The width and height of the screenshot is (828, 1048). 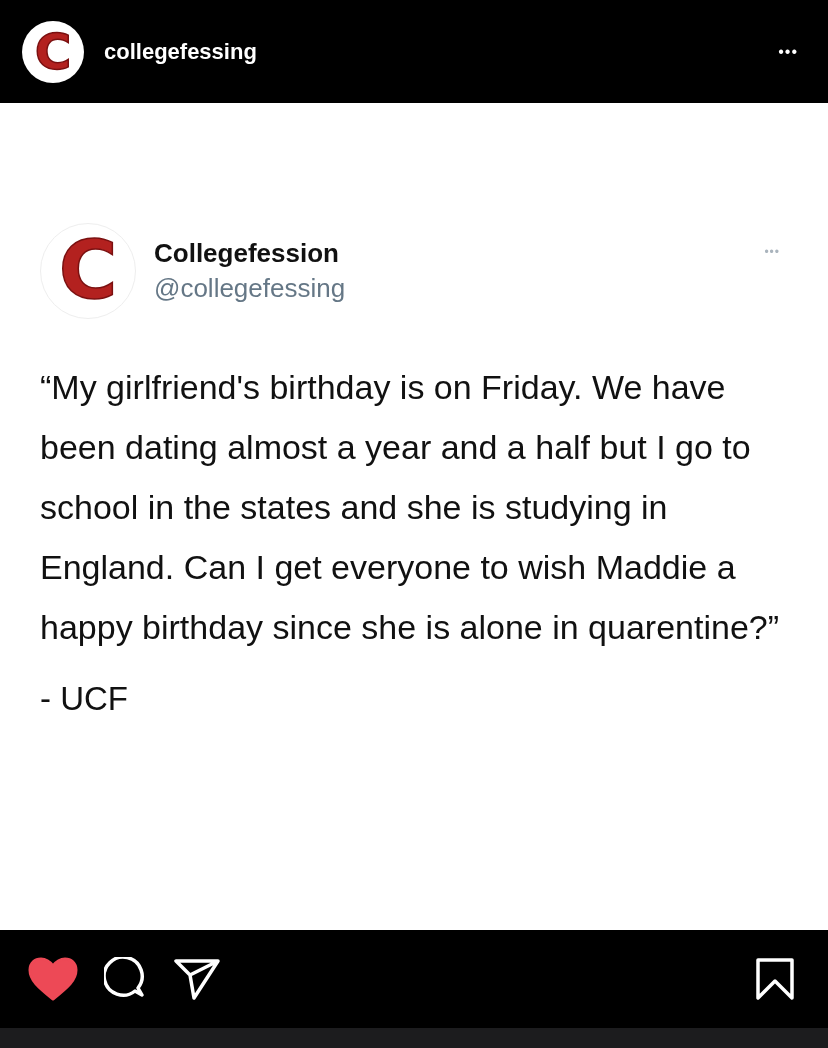 What do you see at coordinates (53, 979) in the screenshot?
I see `heart-icon` at bounding box center [53, 979].